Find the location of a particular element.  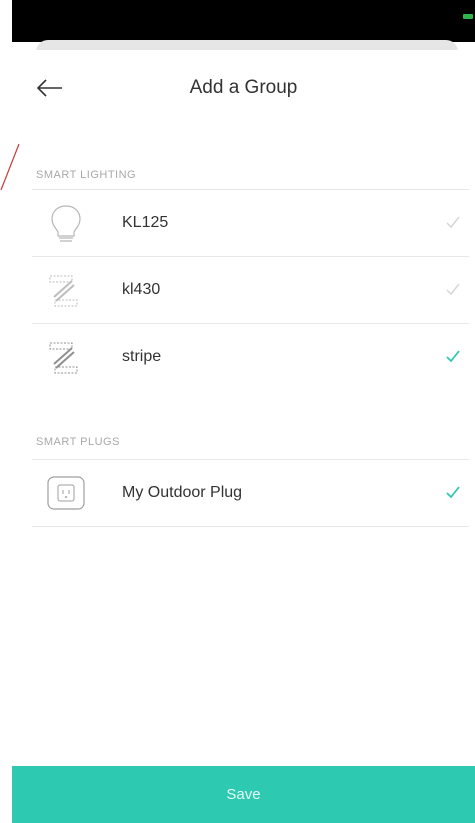

list-item: kl430 is located at coordinates (250, 289).